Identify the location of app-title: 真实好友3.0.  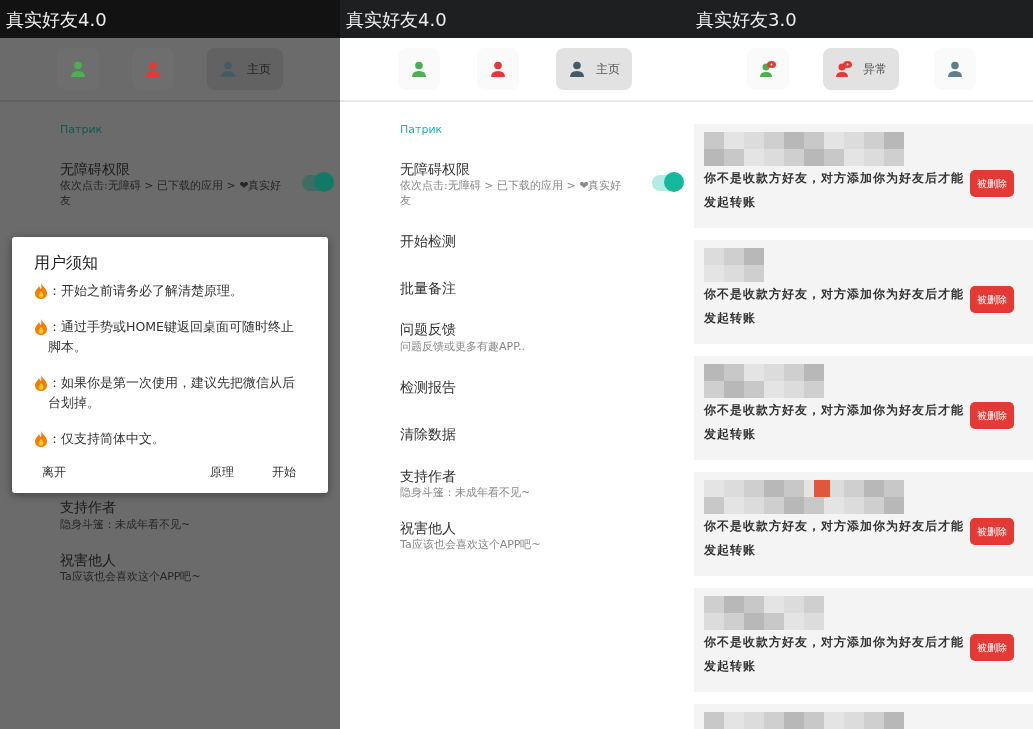
(746, 19).